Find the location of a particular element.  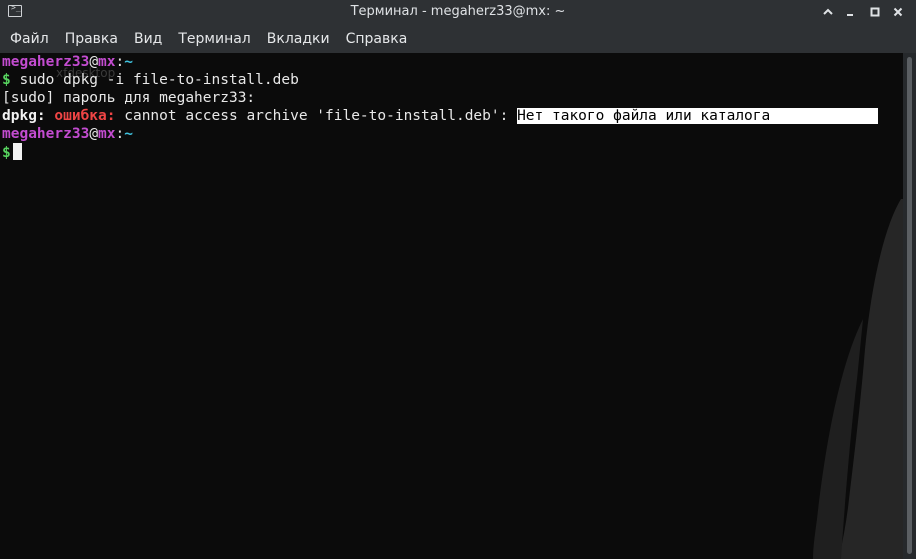

menu-file: Файл is located at coordinates (29, 39).